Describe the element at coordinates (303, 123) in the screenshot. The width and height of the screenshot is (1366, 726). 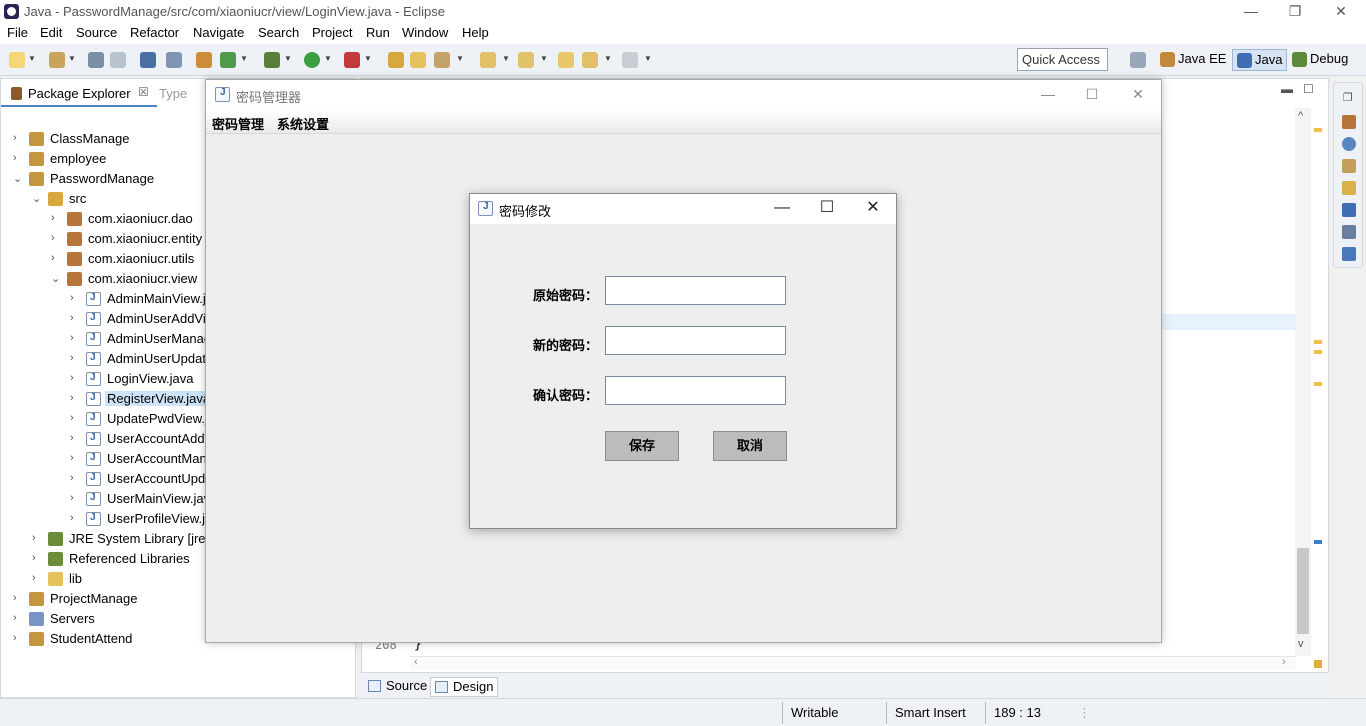
I see `menu-system-settings: 系统设置` at that location.